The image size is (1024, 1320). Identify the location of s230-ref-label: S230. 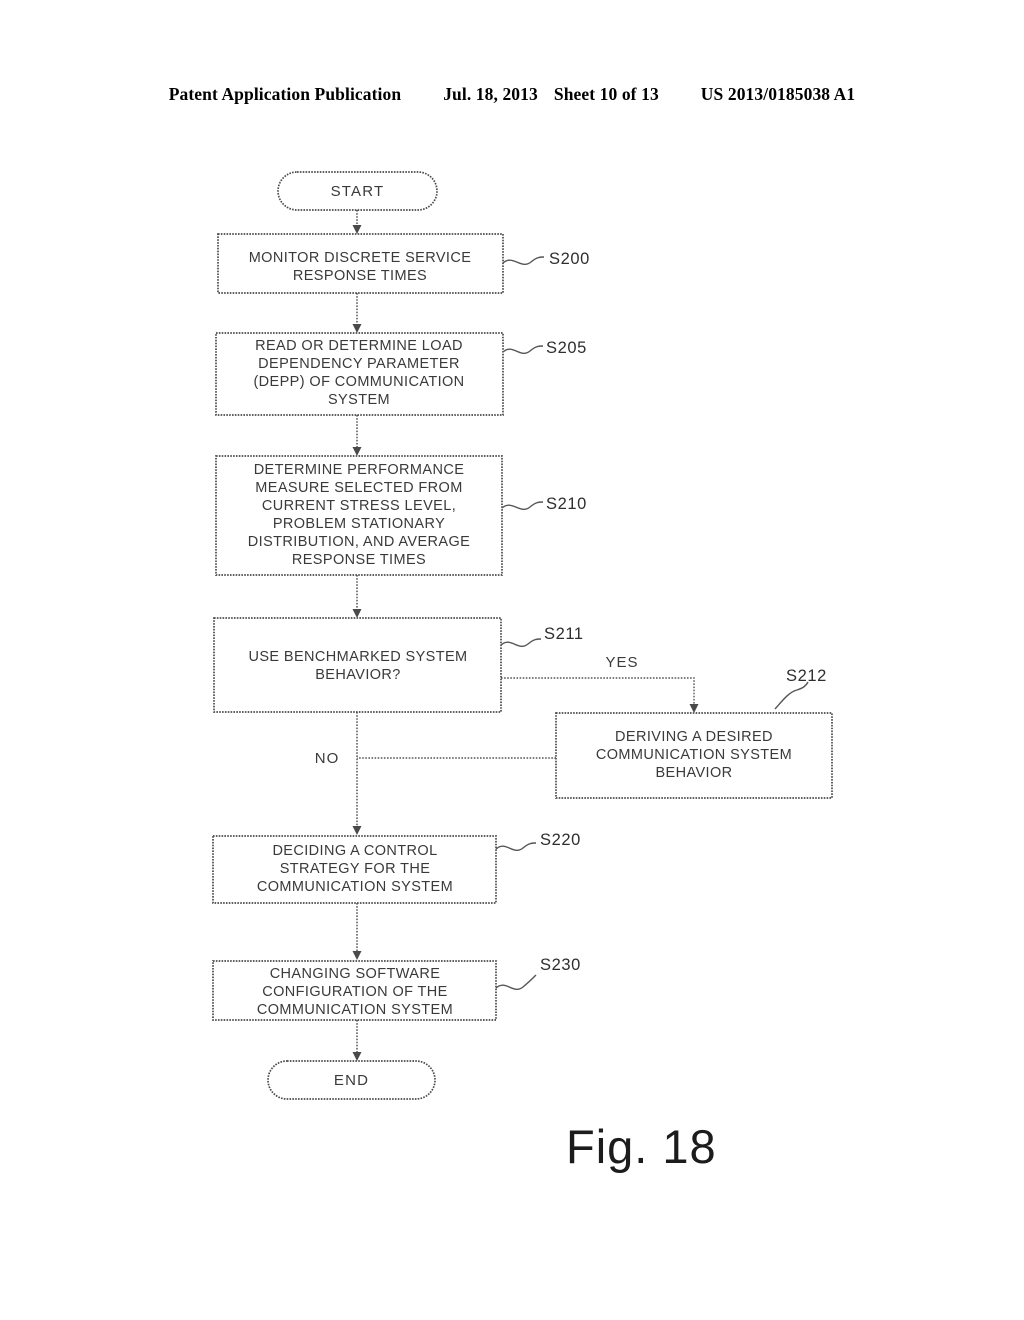
(560, 965).